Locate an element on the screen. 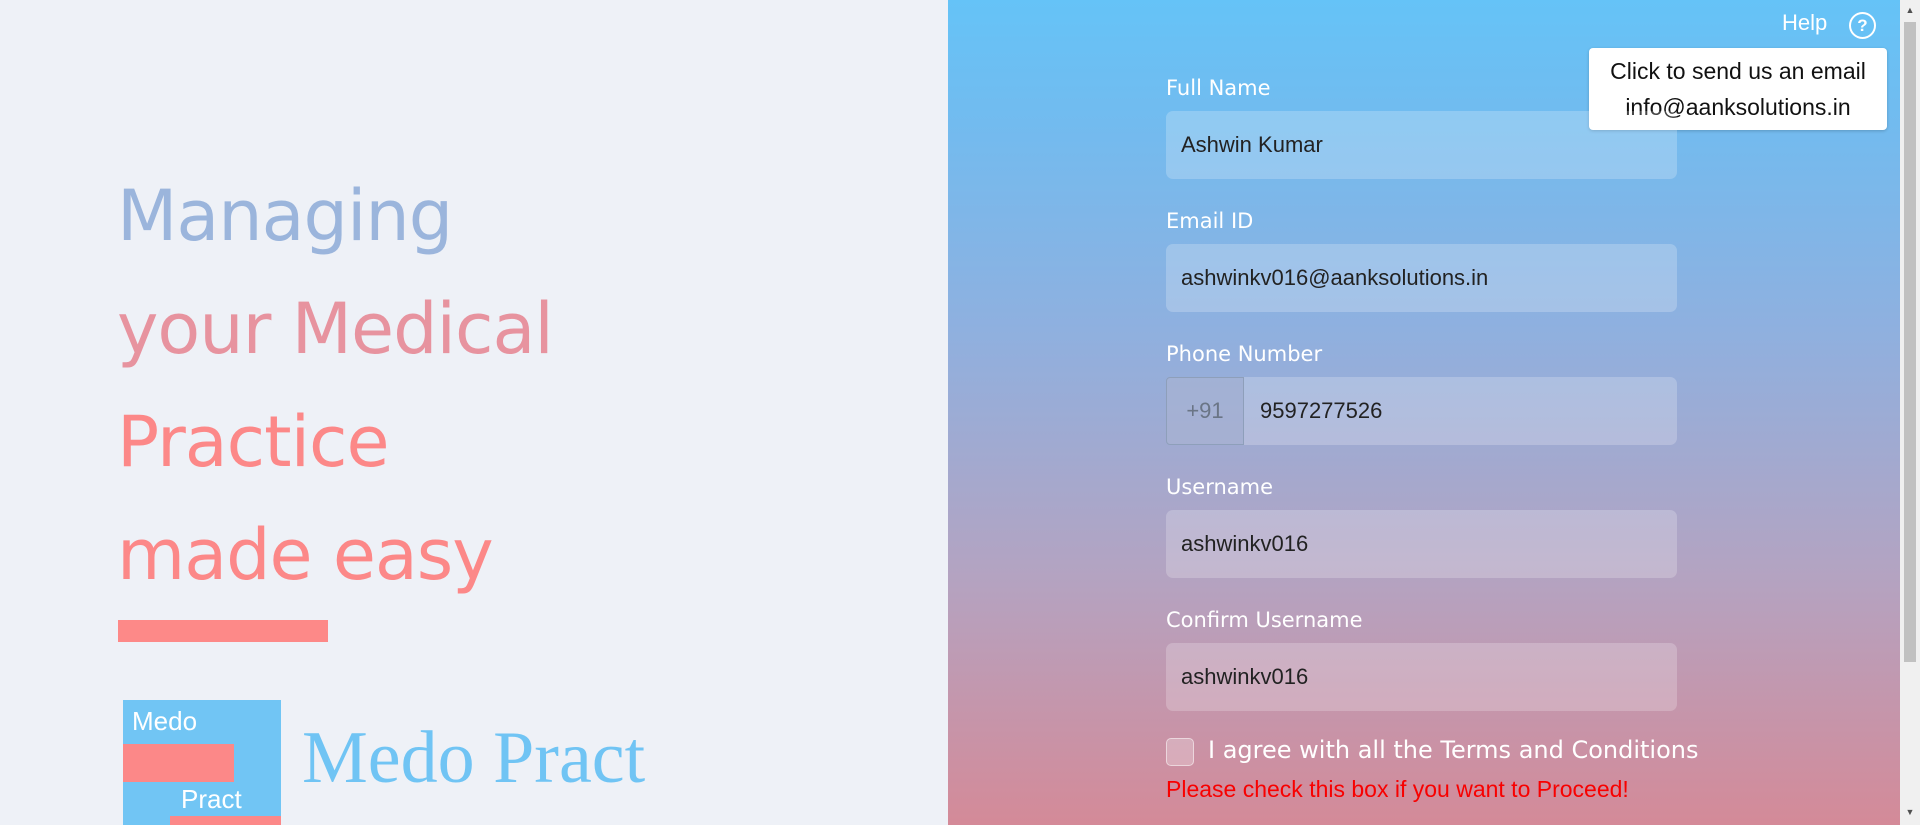 This screenshot has height=825, width=1920. full-name-label: Full Name is located at coordinates (1218, 88).